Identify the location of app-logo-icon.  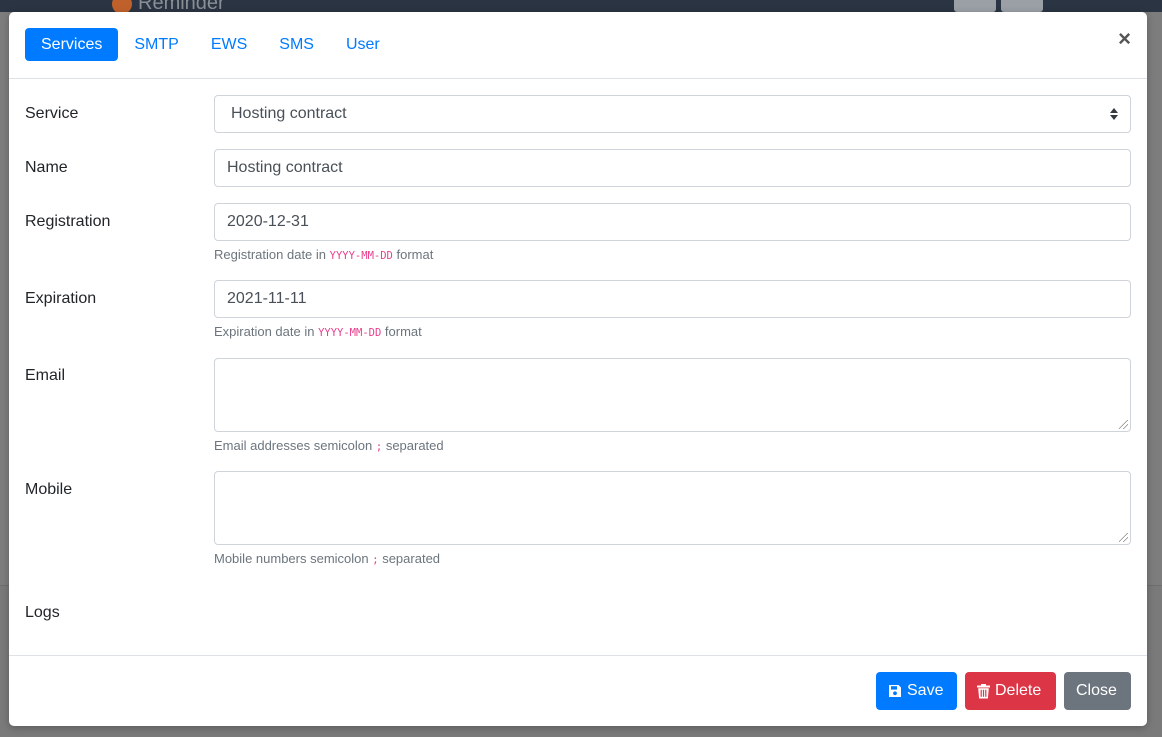
(122, 6).